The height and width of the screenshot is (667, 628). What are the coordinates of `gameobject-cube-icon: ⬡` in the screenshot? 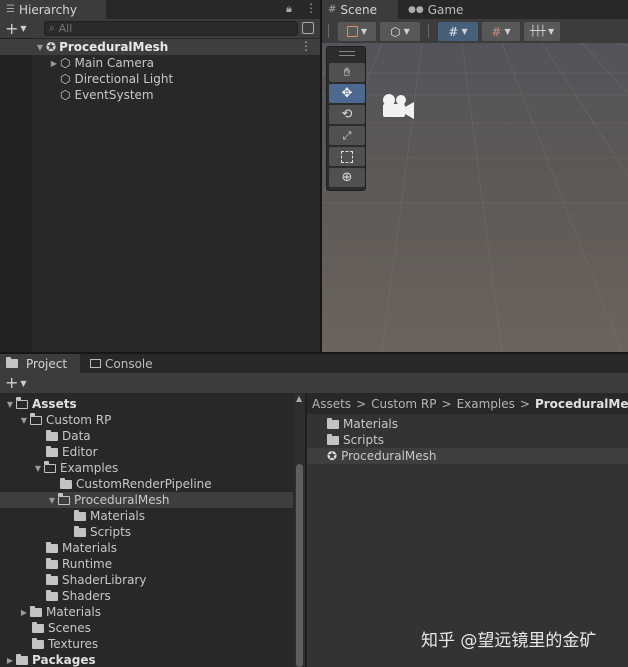 It's located at (65, 95).